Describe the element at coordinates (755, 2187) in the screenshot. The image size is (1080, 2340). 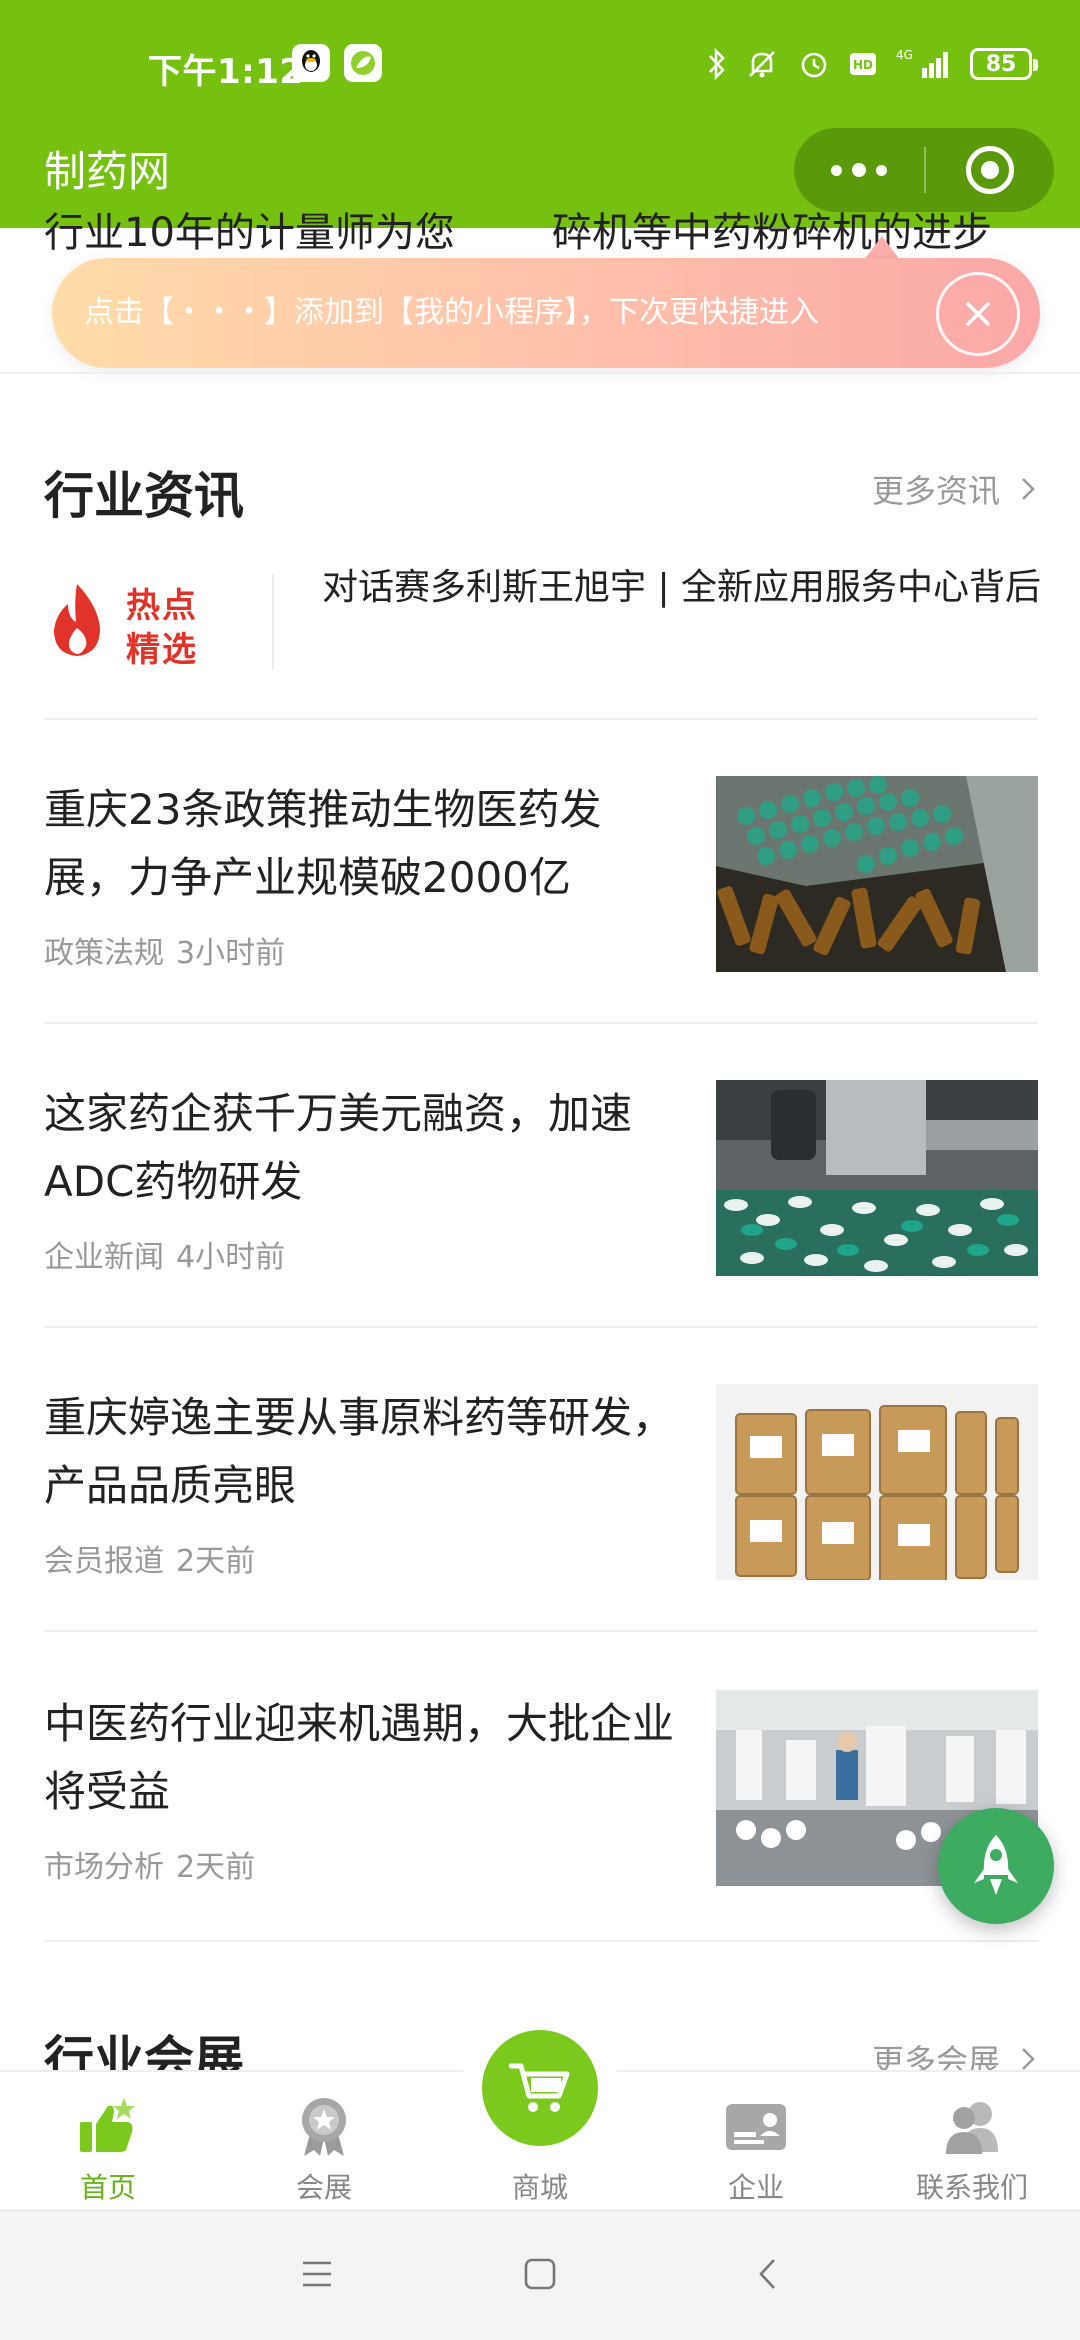
I see `tab-label: 企业` at that location.